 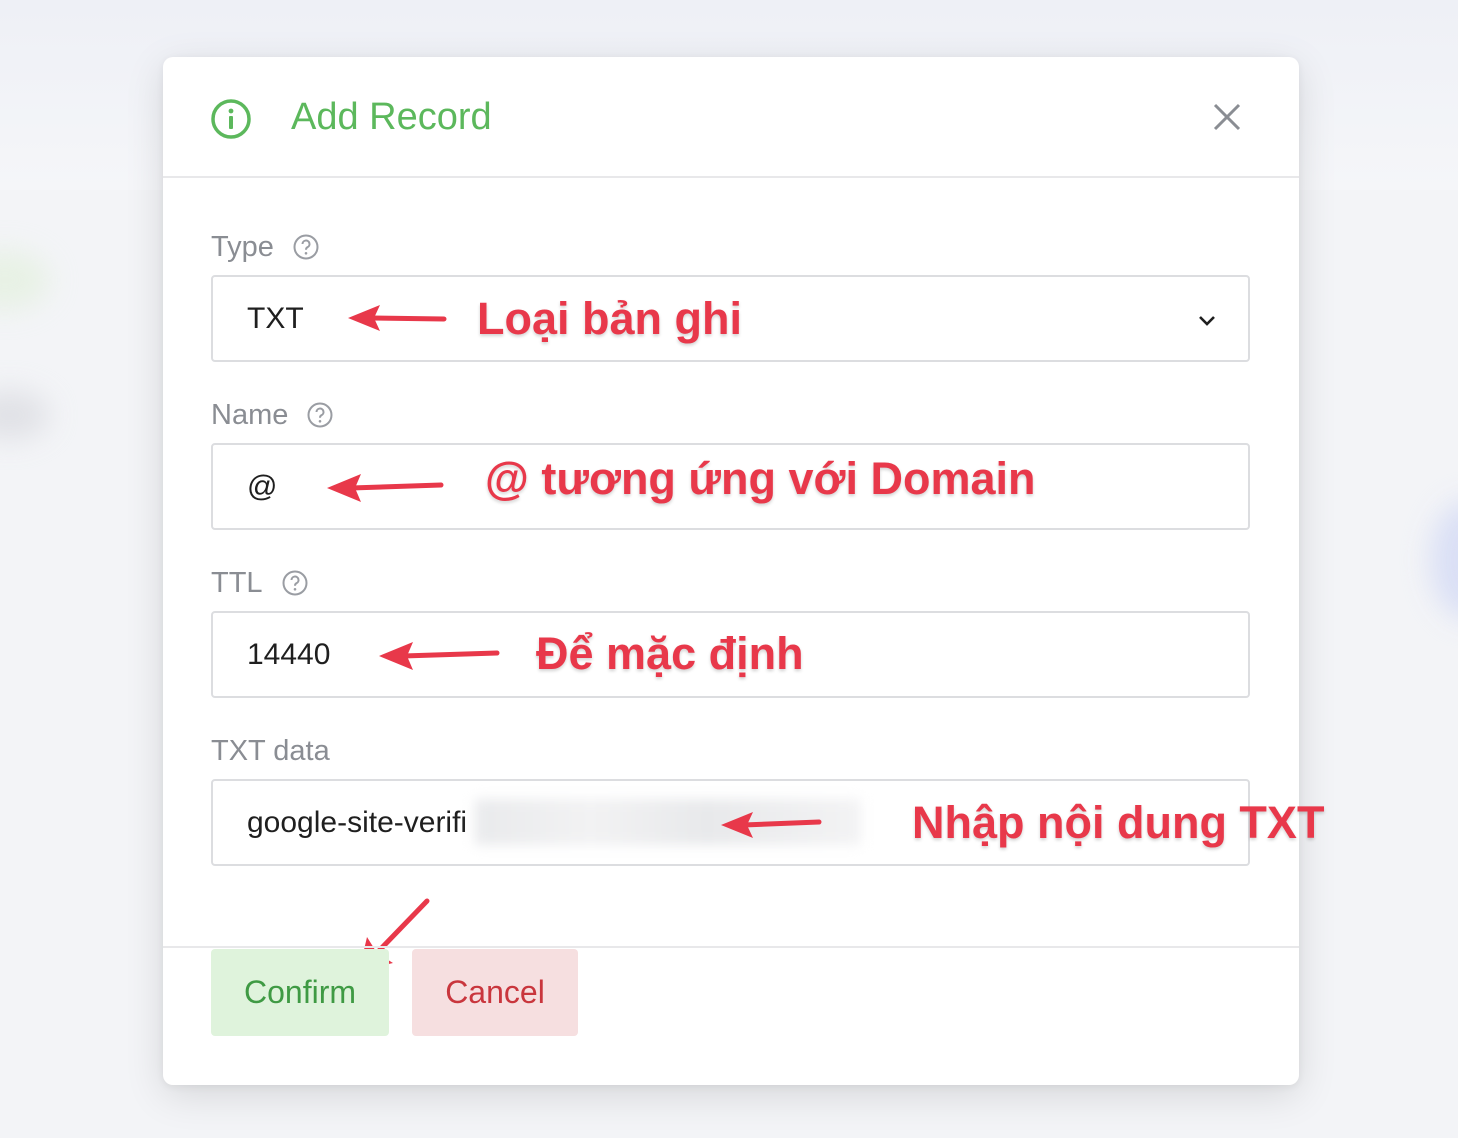 I want to click on name-label: Name, so click(x=272, y=415).